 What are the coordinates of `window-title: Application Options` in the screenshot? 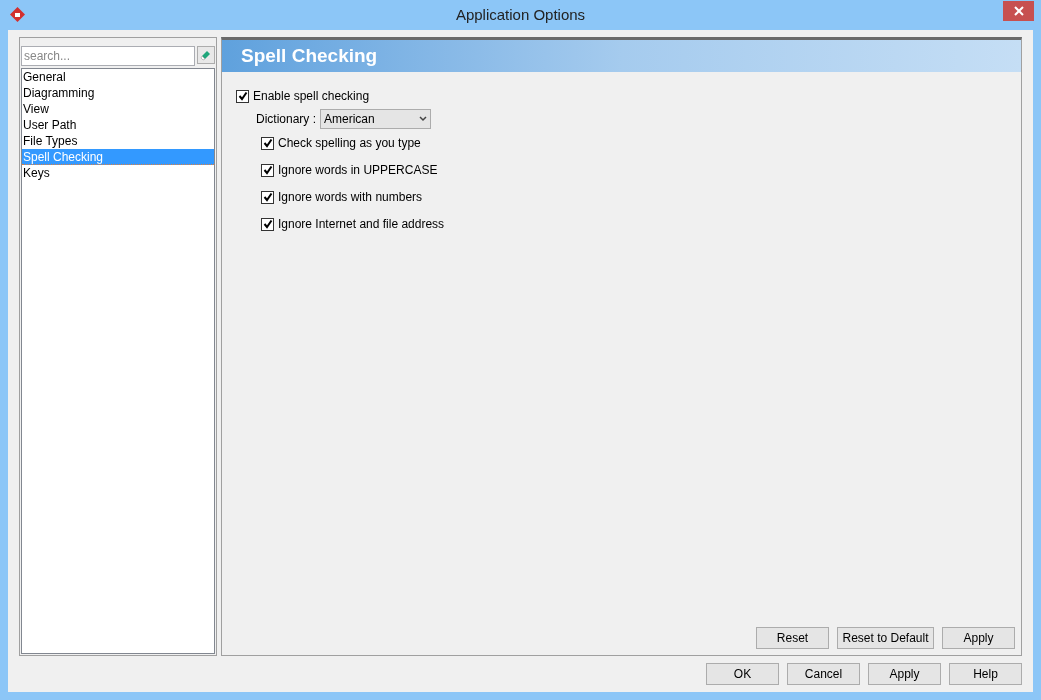 It's located at (520, 14).